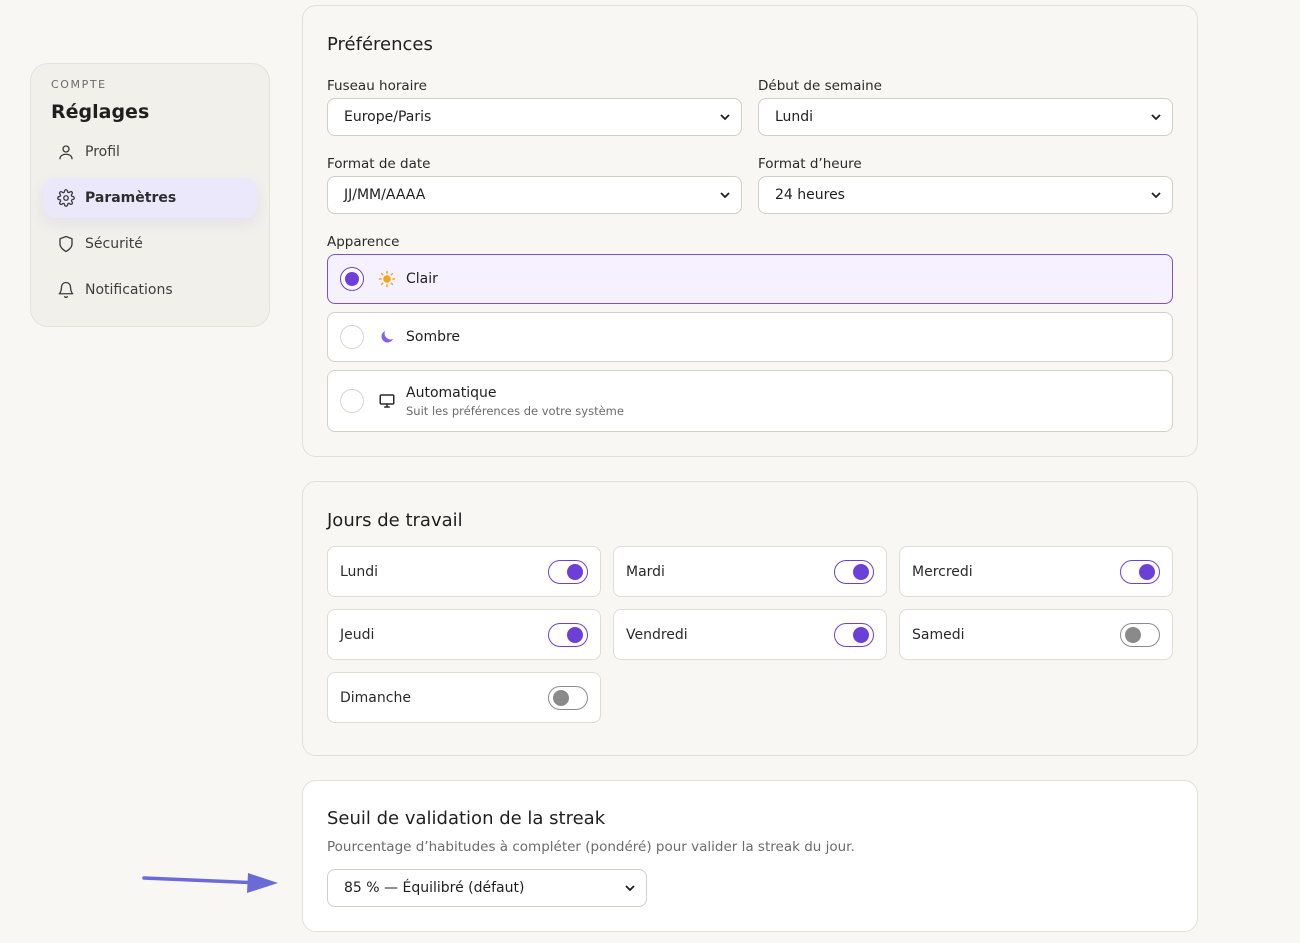 The height and width of the screenshot is (943, 1300). I want to click on preferences-title: Préférences, so click(380, 44).